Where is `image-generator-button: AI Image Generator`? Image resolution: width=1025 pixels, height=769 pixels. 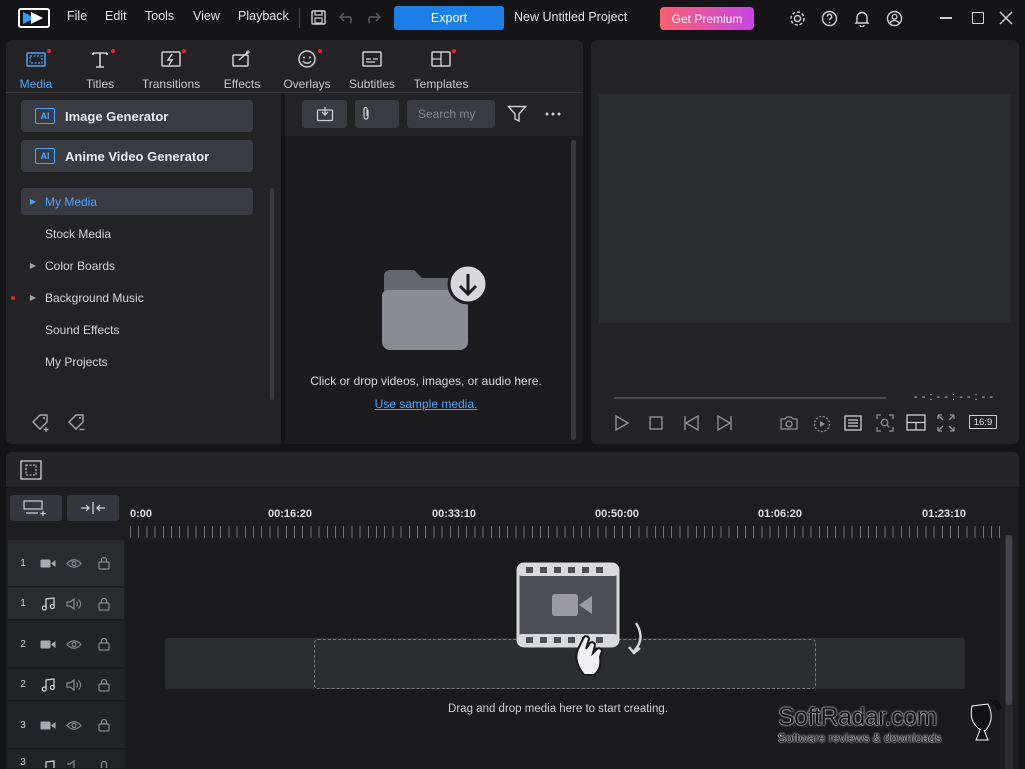 image-generator-button: AI Image Generator is located at coordinates (137, 116).